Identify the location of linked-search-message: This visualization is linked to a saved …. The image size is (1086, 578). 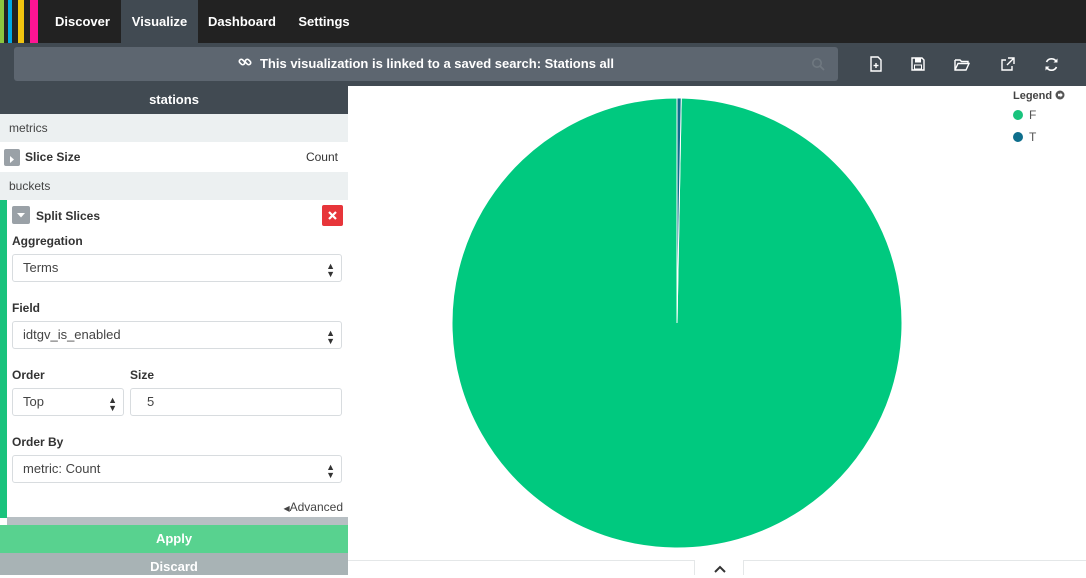
(426, 64).